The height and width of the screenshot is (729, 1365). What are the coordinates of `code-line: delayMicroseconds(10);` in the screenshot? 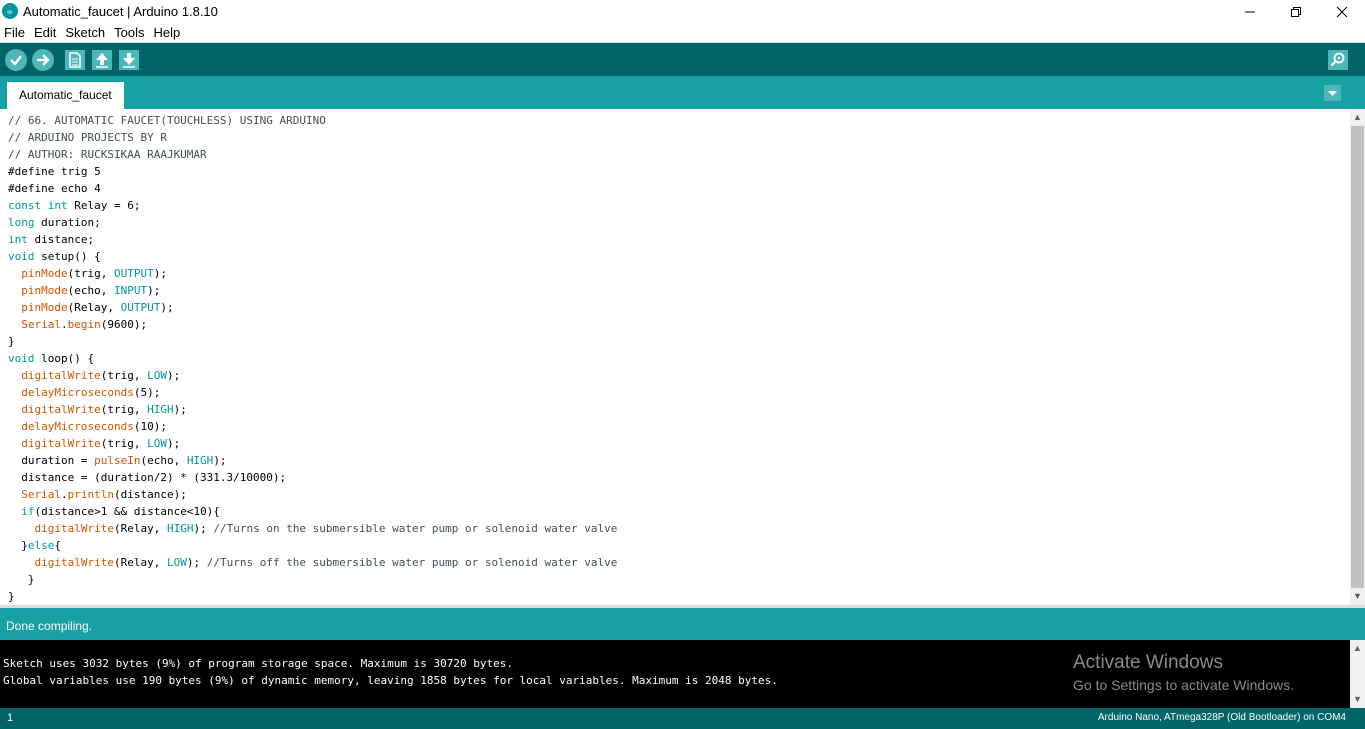 It's located at (94, 426).